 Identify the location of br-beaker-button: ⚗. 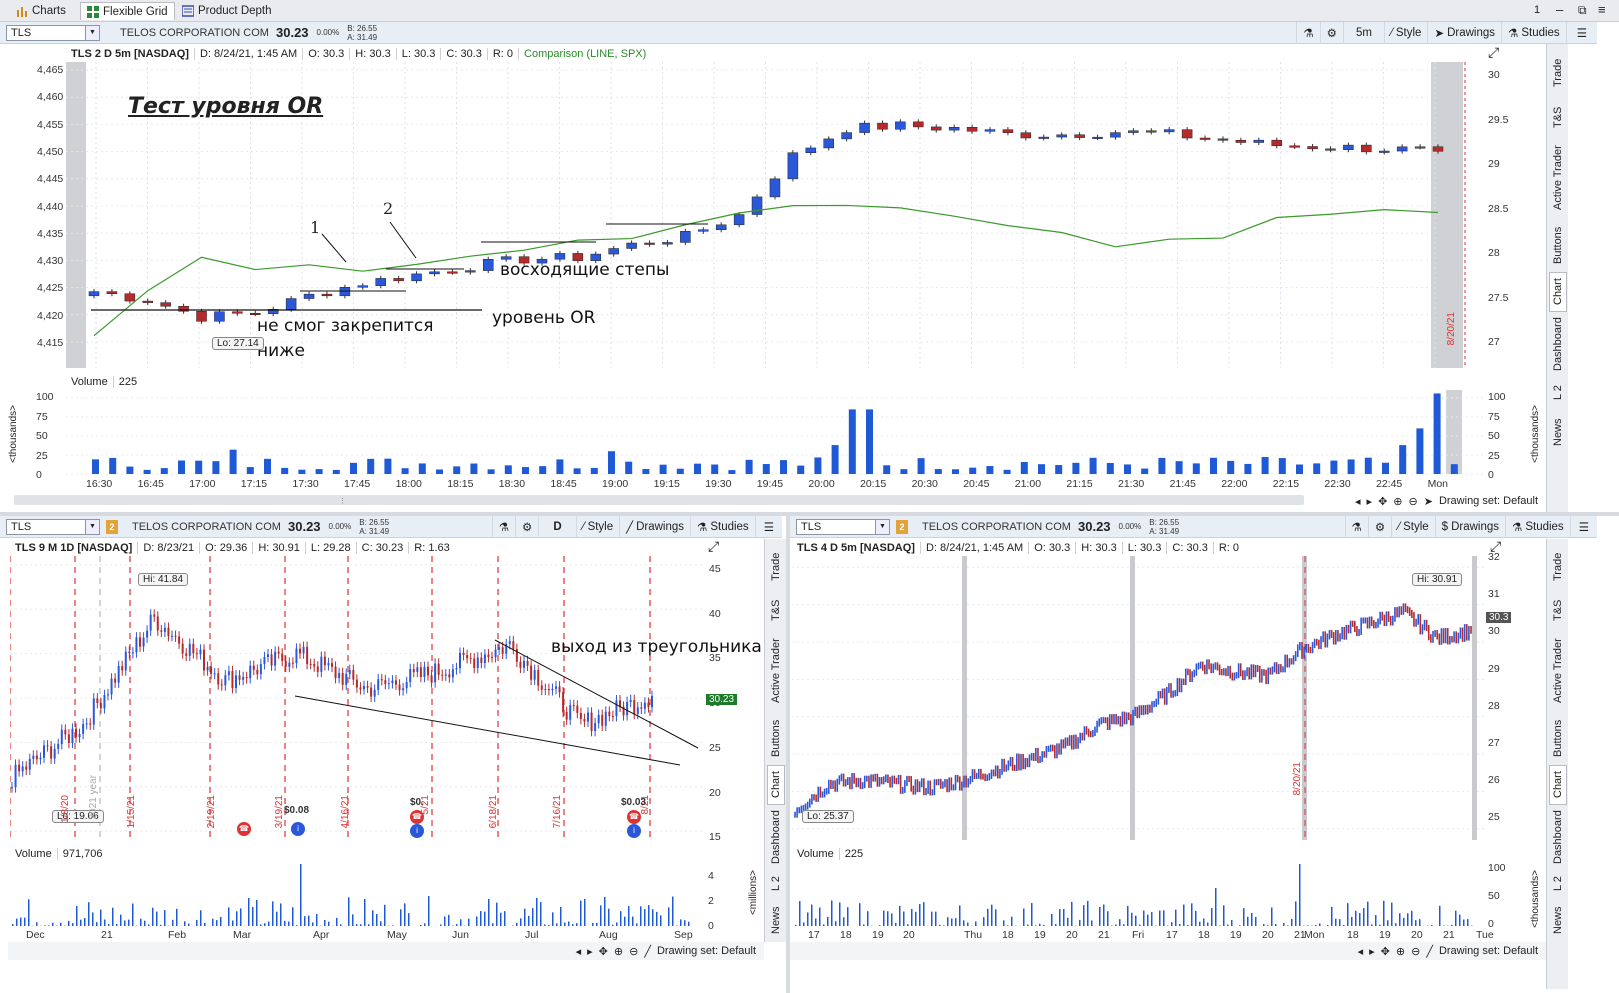
(1356, 526).